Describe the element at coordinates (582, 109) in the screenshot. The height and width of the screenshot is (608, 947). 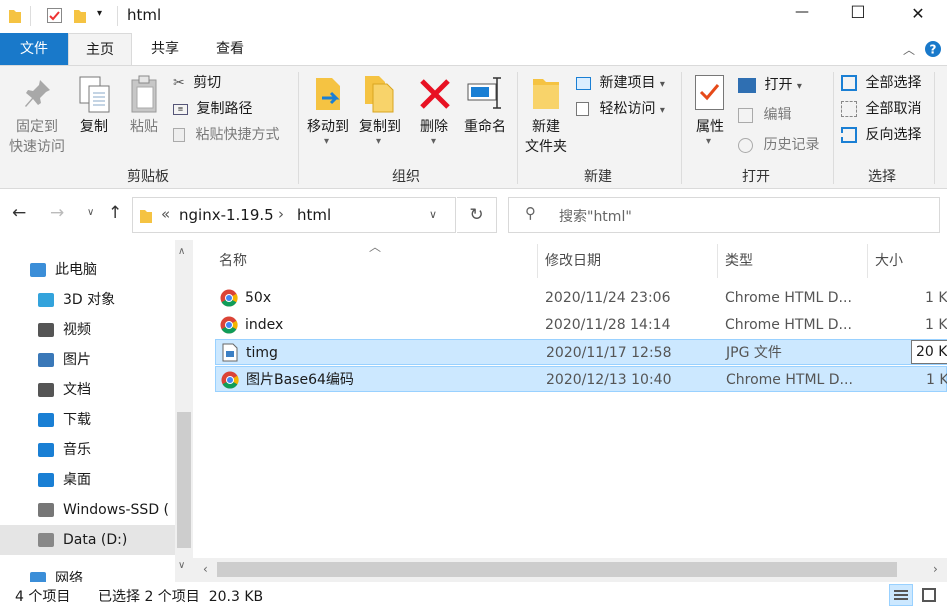
I see `easy-access-icon` at that location.